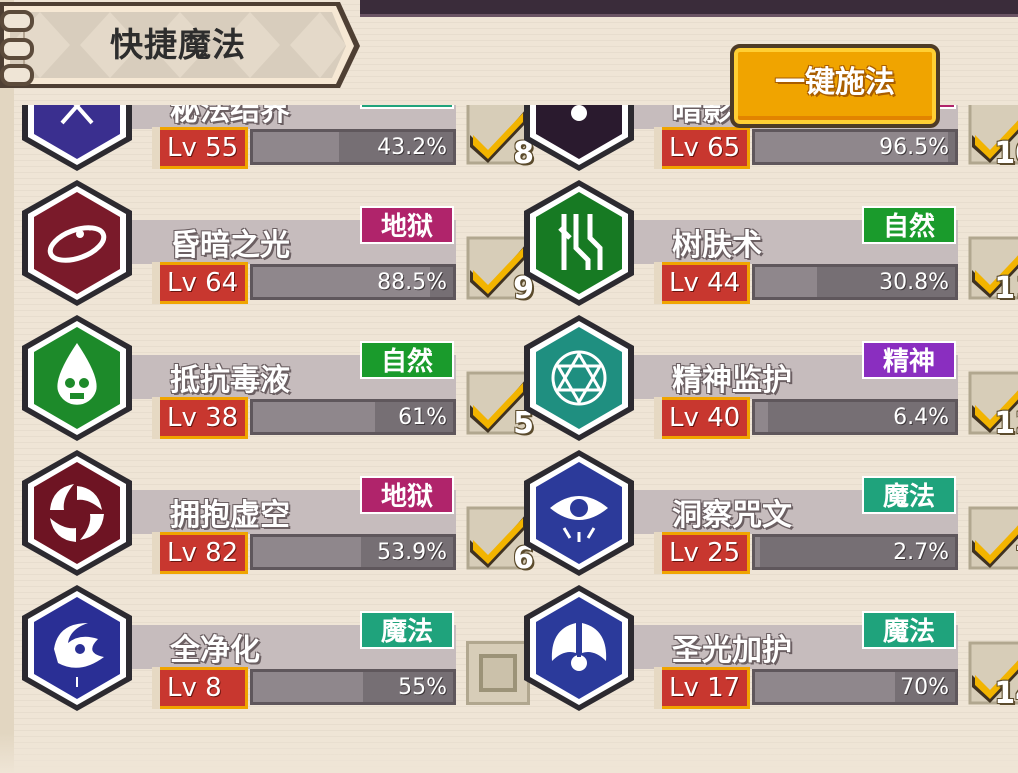  Describe the element at coordinates (732, 380) in the screenshot. I see `spell-name: 精神监护` at that location.